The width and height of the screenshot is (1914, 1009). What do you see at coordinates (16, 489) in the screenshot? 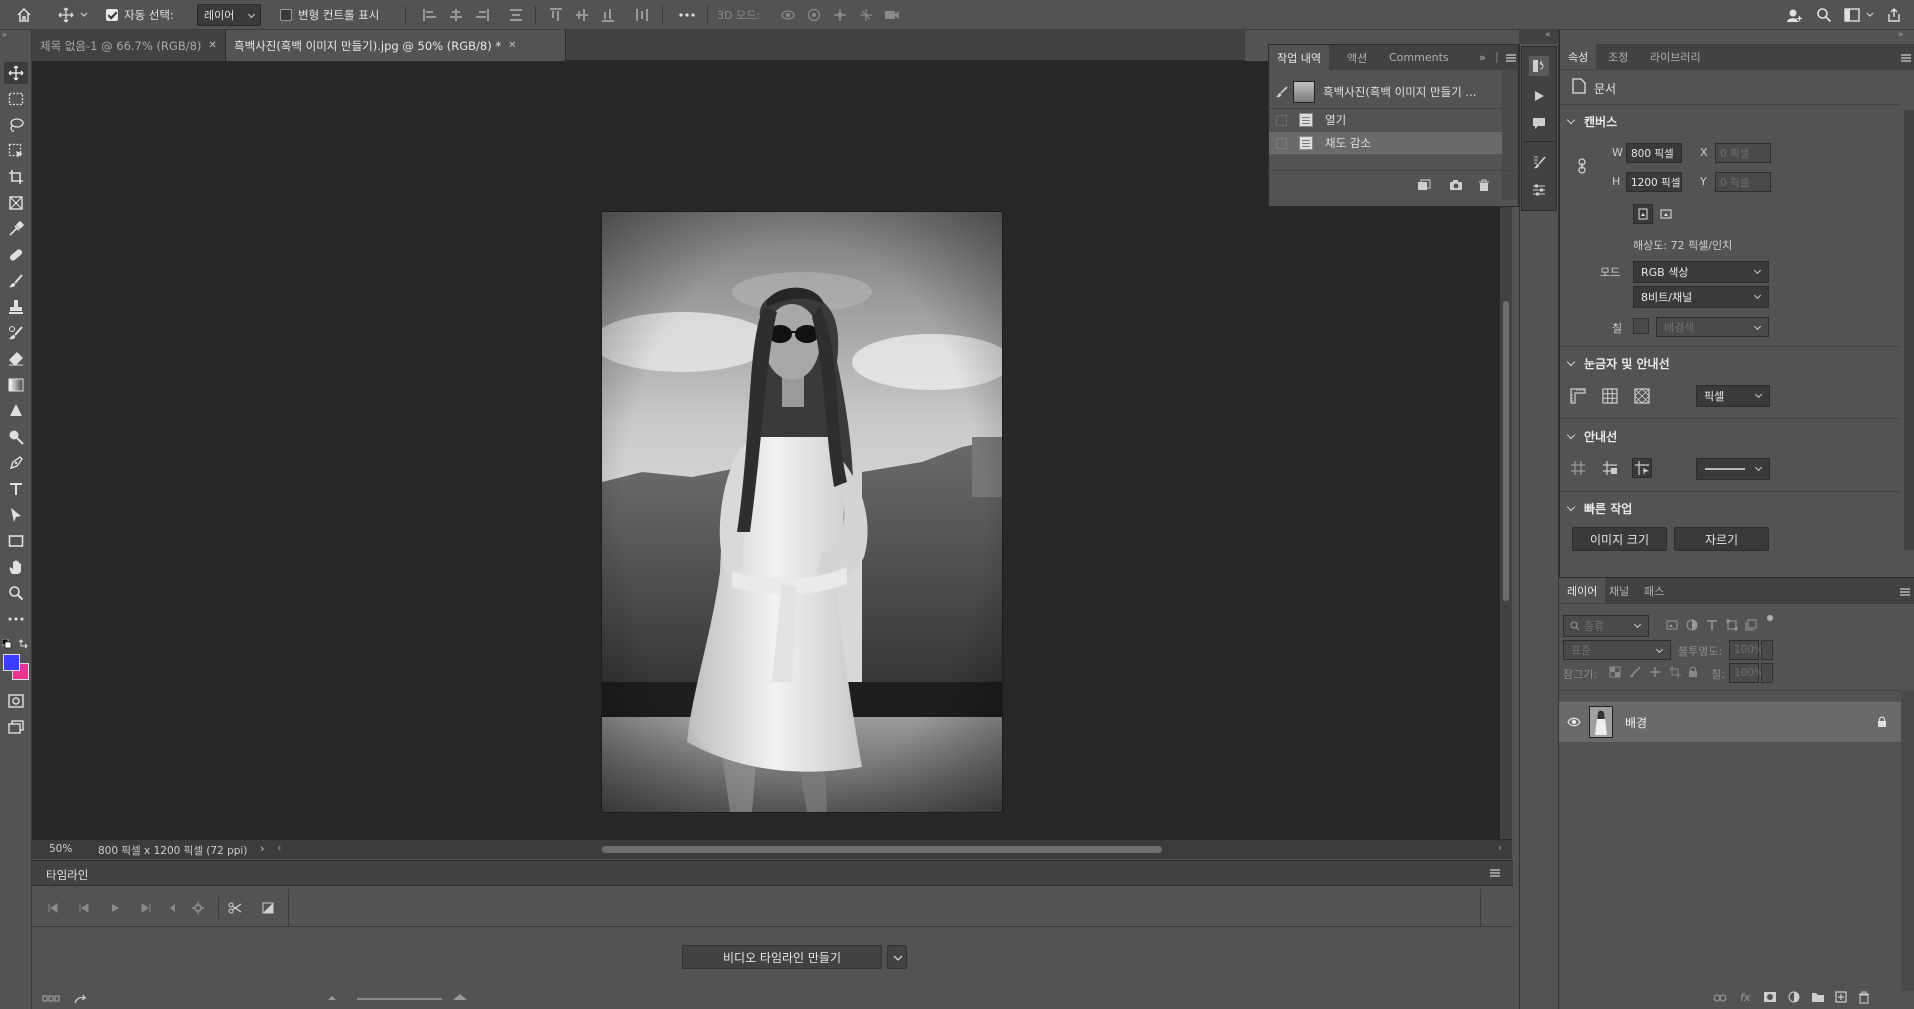
I see `type-tool-icon` at bounding box center [16, 489].